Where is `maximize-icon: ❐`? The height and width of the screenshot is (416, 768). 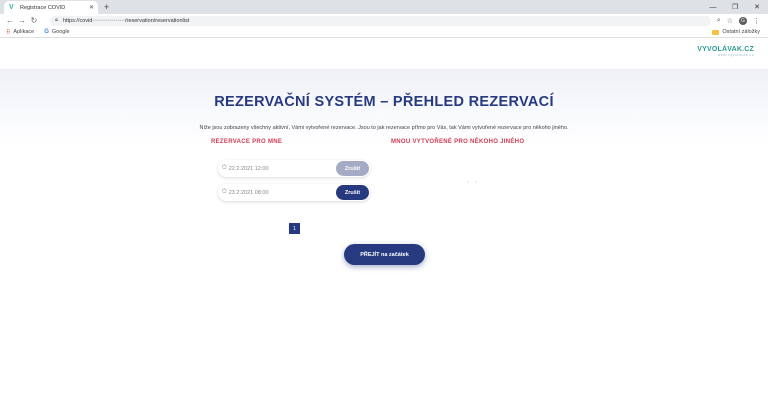
maximize-icon: ❐ is located at coordinates (735, 7).